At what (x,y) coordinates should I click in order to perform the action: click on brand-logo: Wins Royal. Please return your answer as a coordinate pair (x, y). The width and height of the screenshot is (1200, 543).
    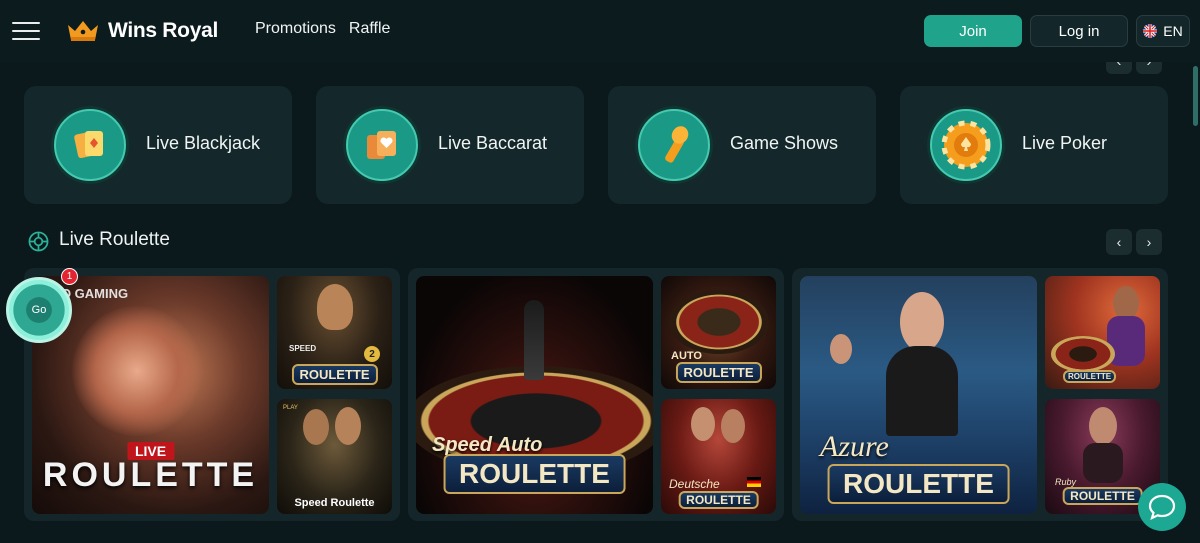
    Looking at the image, I should click on (142, 31).